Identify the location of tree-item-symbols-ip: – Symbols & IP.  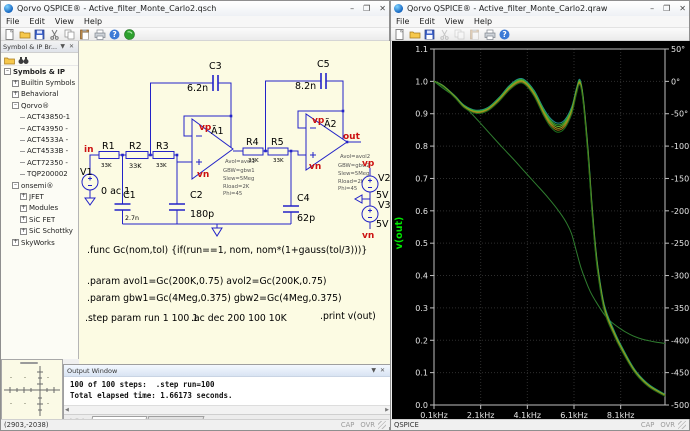
(39, 71).